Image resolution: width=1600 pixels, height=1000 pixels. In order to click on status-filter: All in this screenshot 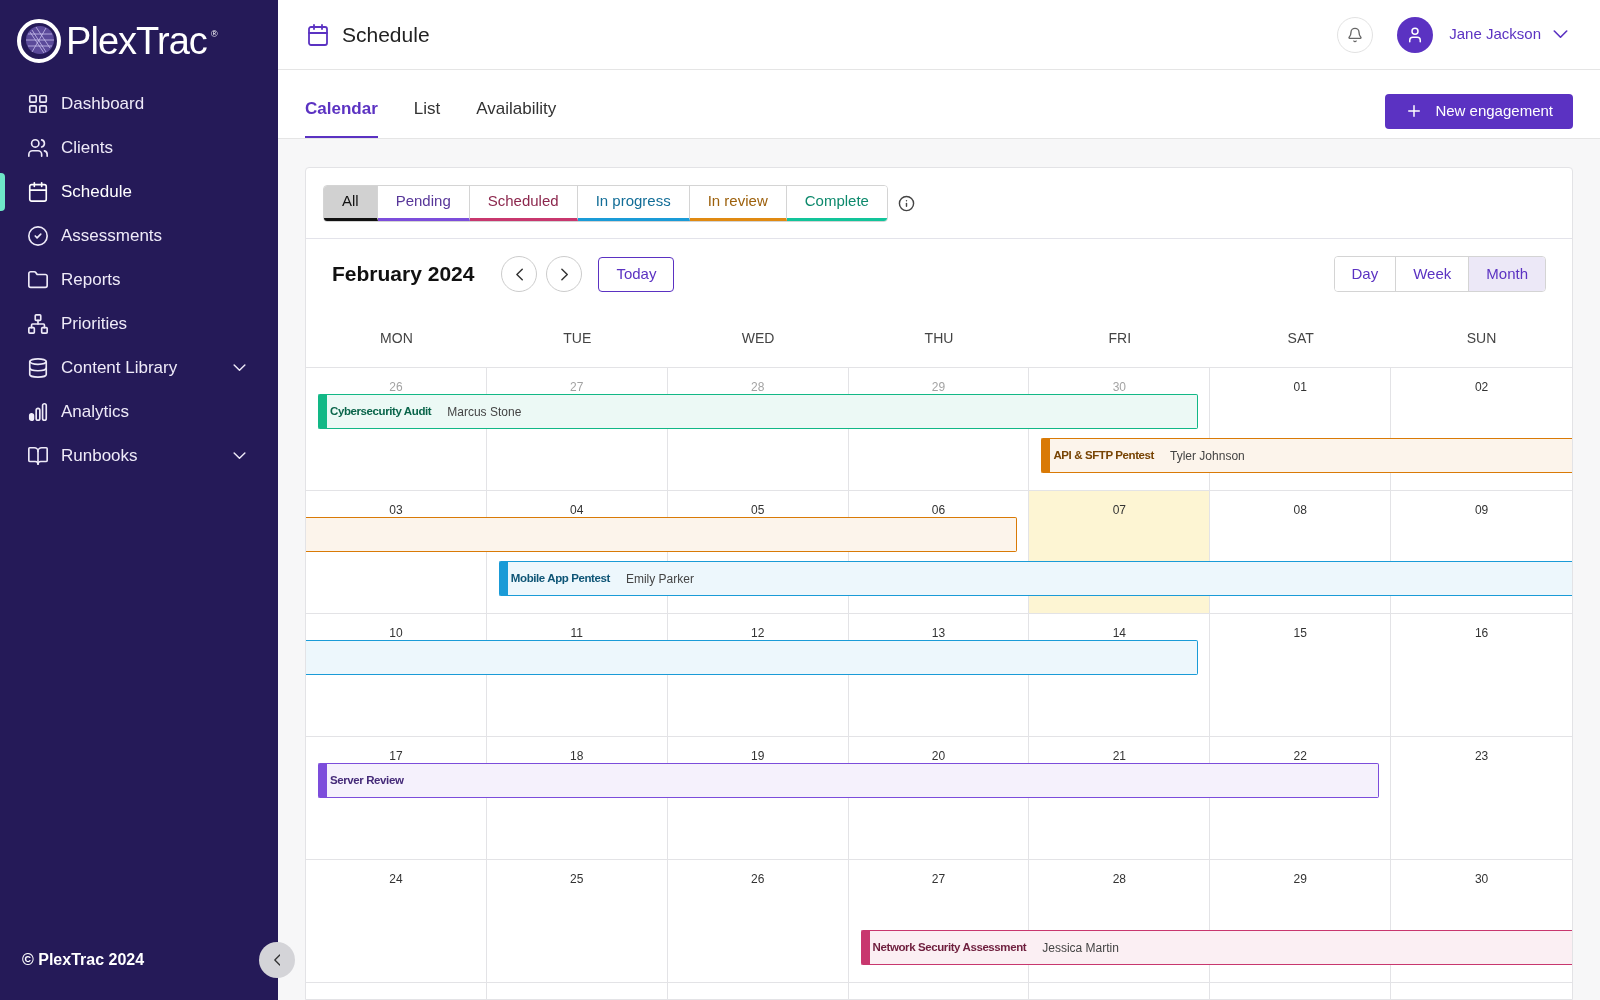, I will do `click(351, 203)`.